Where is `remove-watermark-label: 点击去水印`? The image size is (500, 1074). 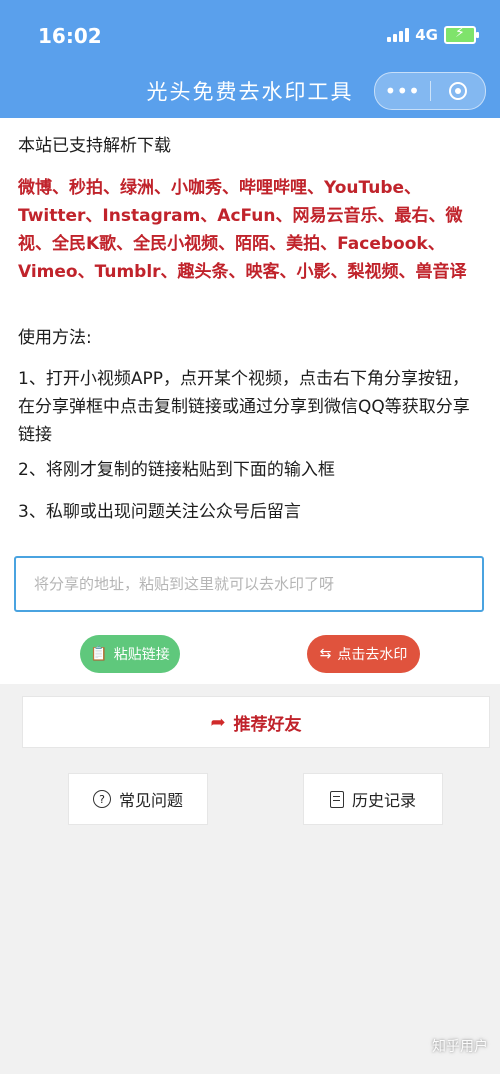
remove-watermark-label: 点击去水印 is located at coordinates (372, 655).